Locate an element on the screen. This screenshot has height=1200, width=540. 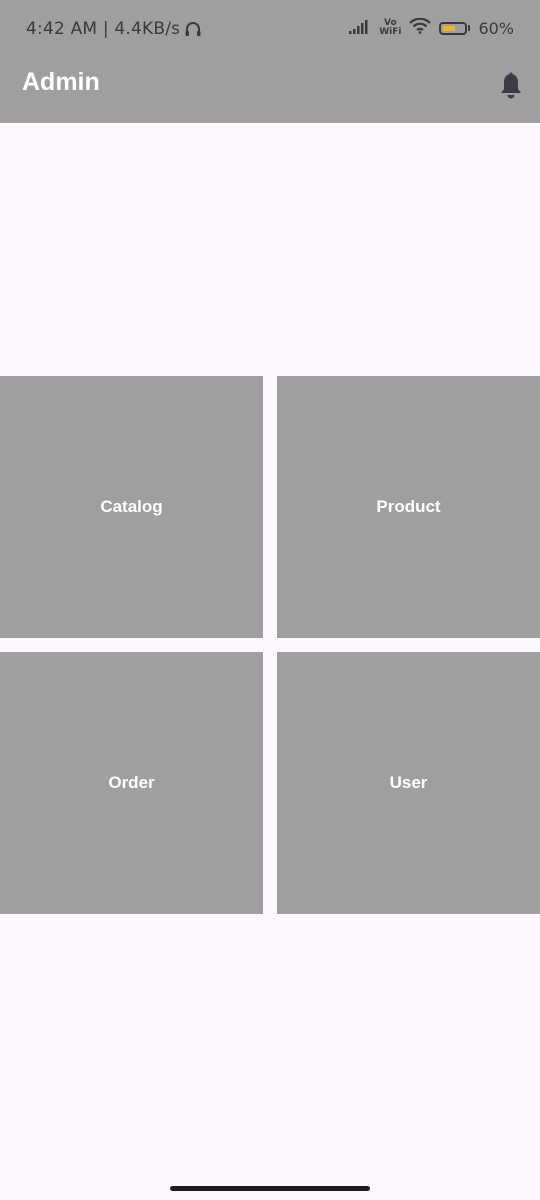
headphone-icon is located at coordinates (193, 29).